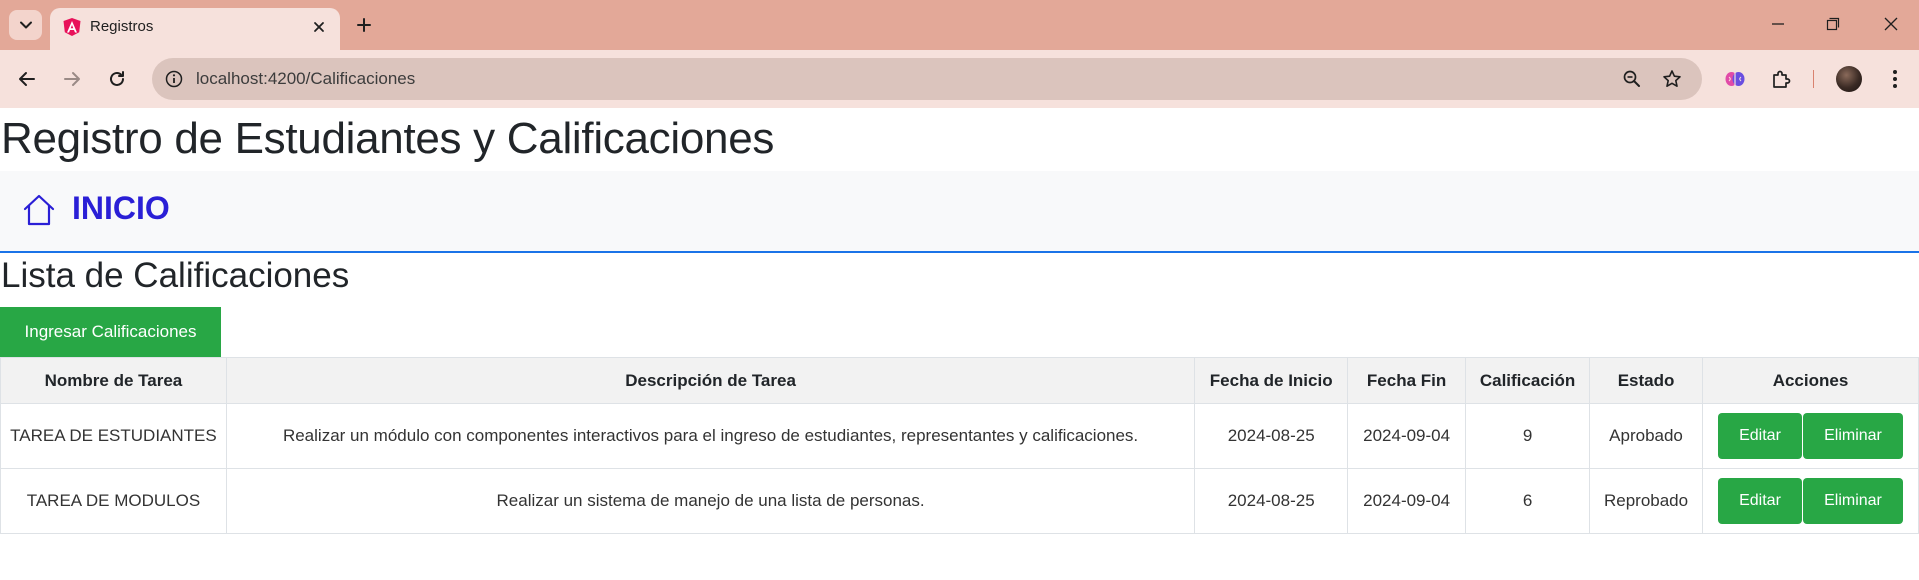  What do you see at coordinates (1407, 380) in the screenshot?
I see `column-header: Fecha Fin` at bounding box center [1407, 380].